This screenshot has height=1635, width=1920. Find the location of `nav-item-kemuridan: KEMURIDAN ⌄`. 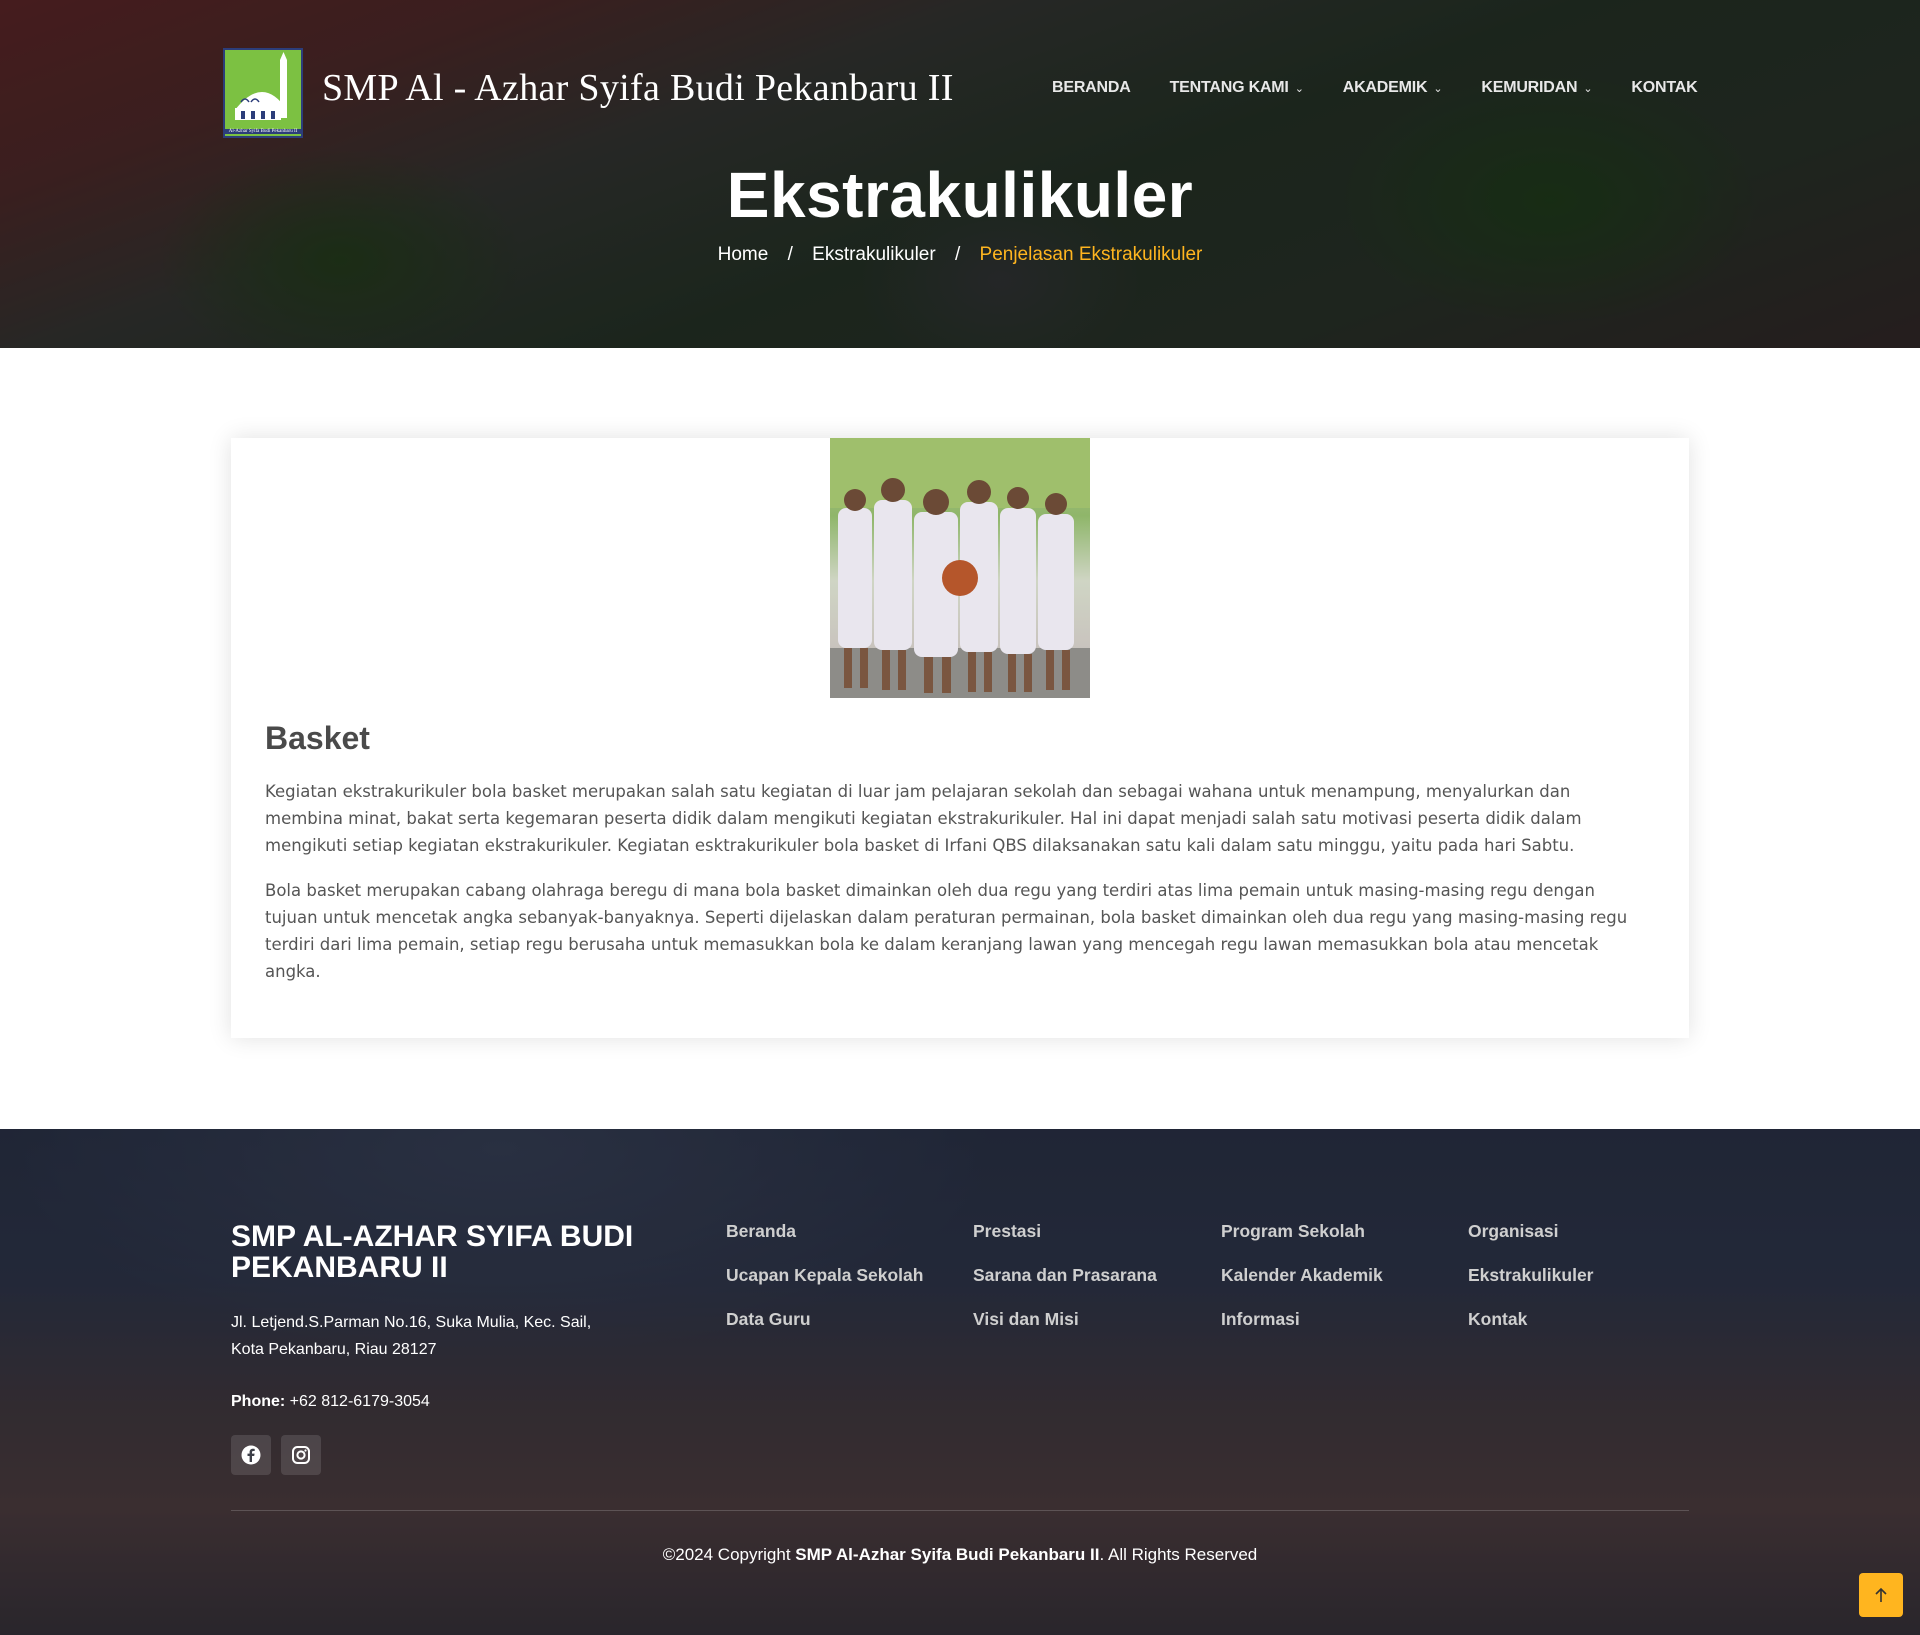

nav-item-kemuridan: KEMURIDAN ⌄ is located at coordinates (1536, 88).